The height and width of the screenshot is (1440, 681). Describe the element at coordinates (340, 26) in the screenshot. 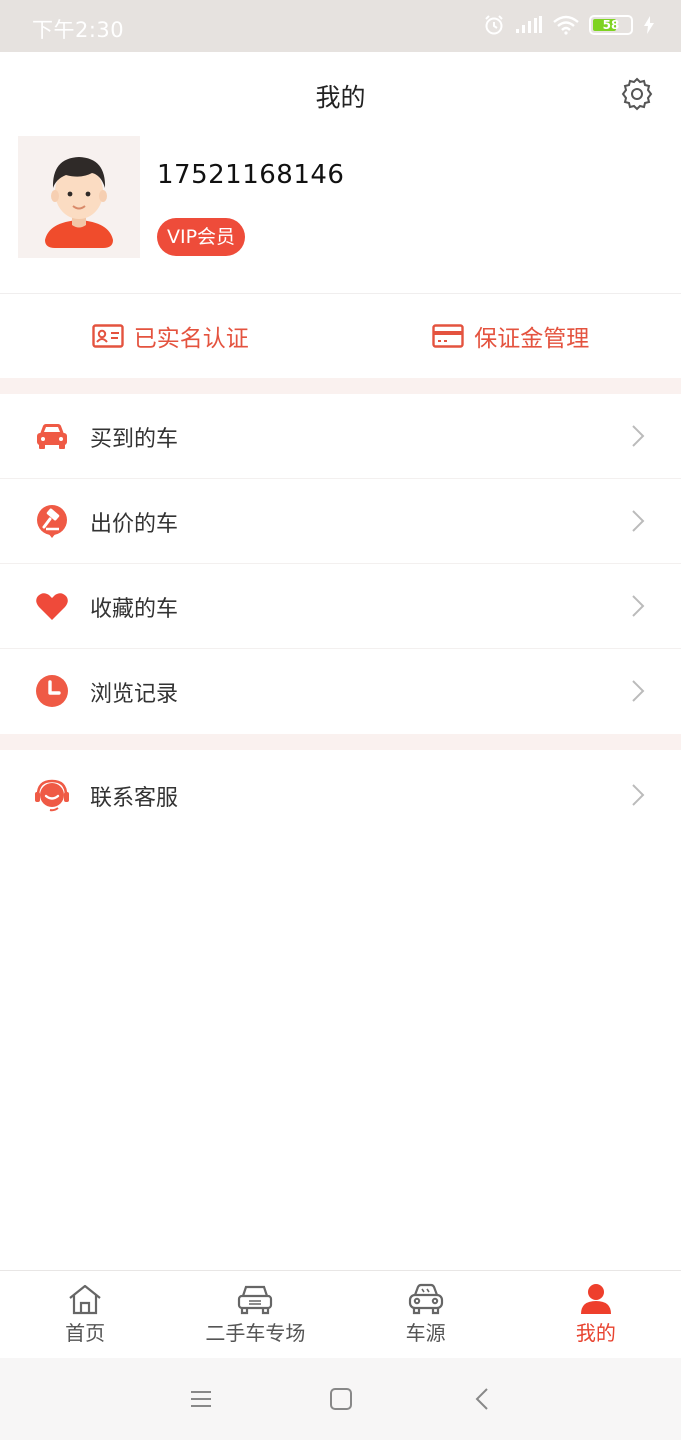

I see `status-bar: 下午2:30 58` at that location.